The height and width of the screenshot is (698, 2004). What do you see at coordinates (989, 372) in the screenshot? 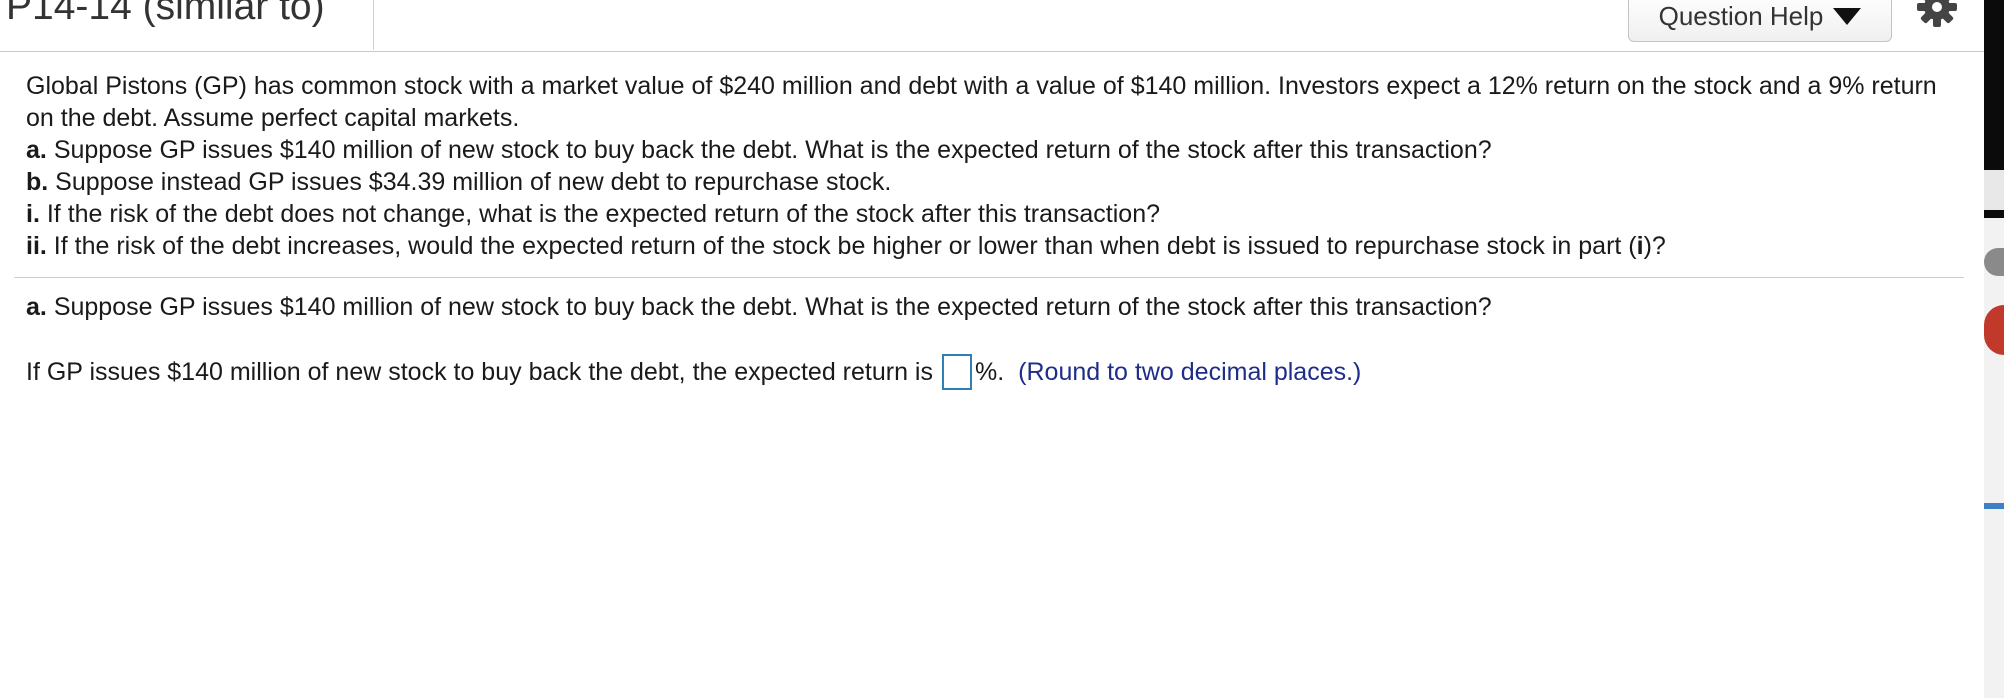
I see `answer-suffix: %.` at bounding box center [989, 372].